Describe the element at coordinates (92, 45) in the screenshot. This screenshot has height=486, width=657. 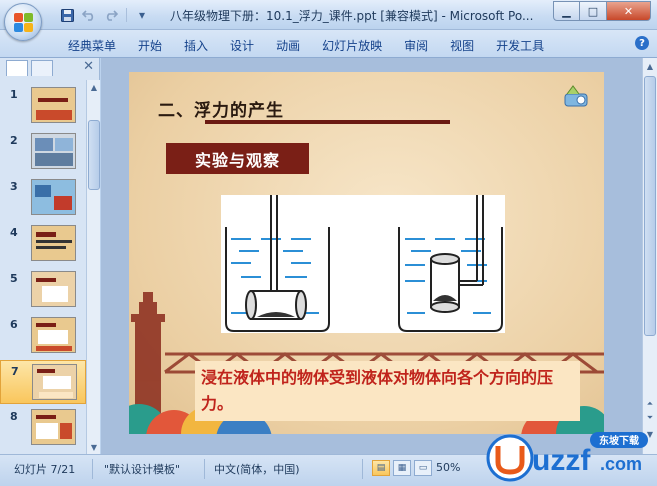
I see `tab-classic-menu: 经典菜单` at that location.